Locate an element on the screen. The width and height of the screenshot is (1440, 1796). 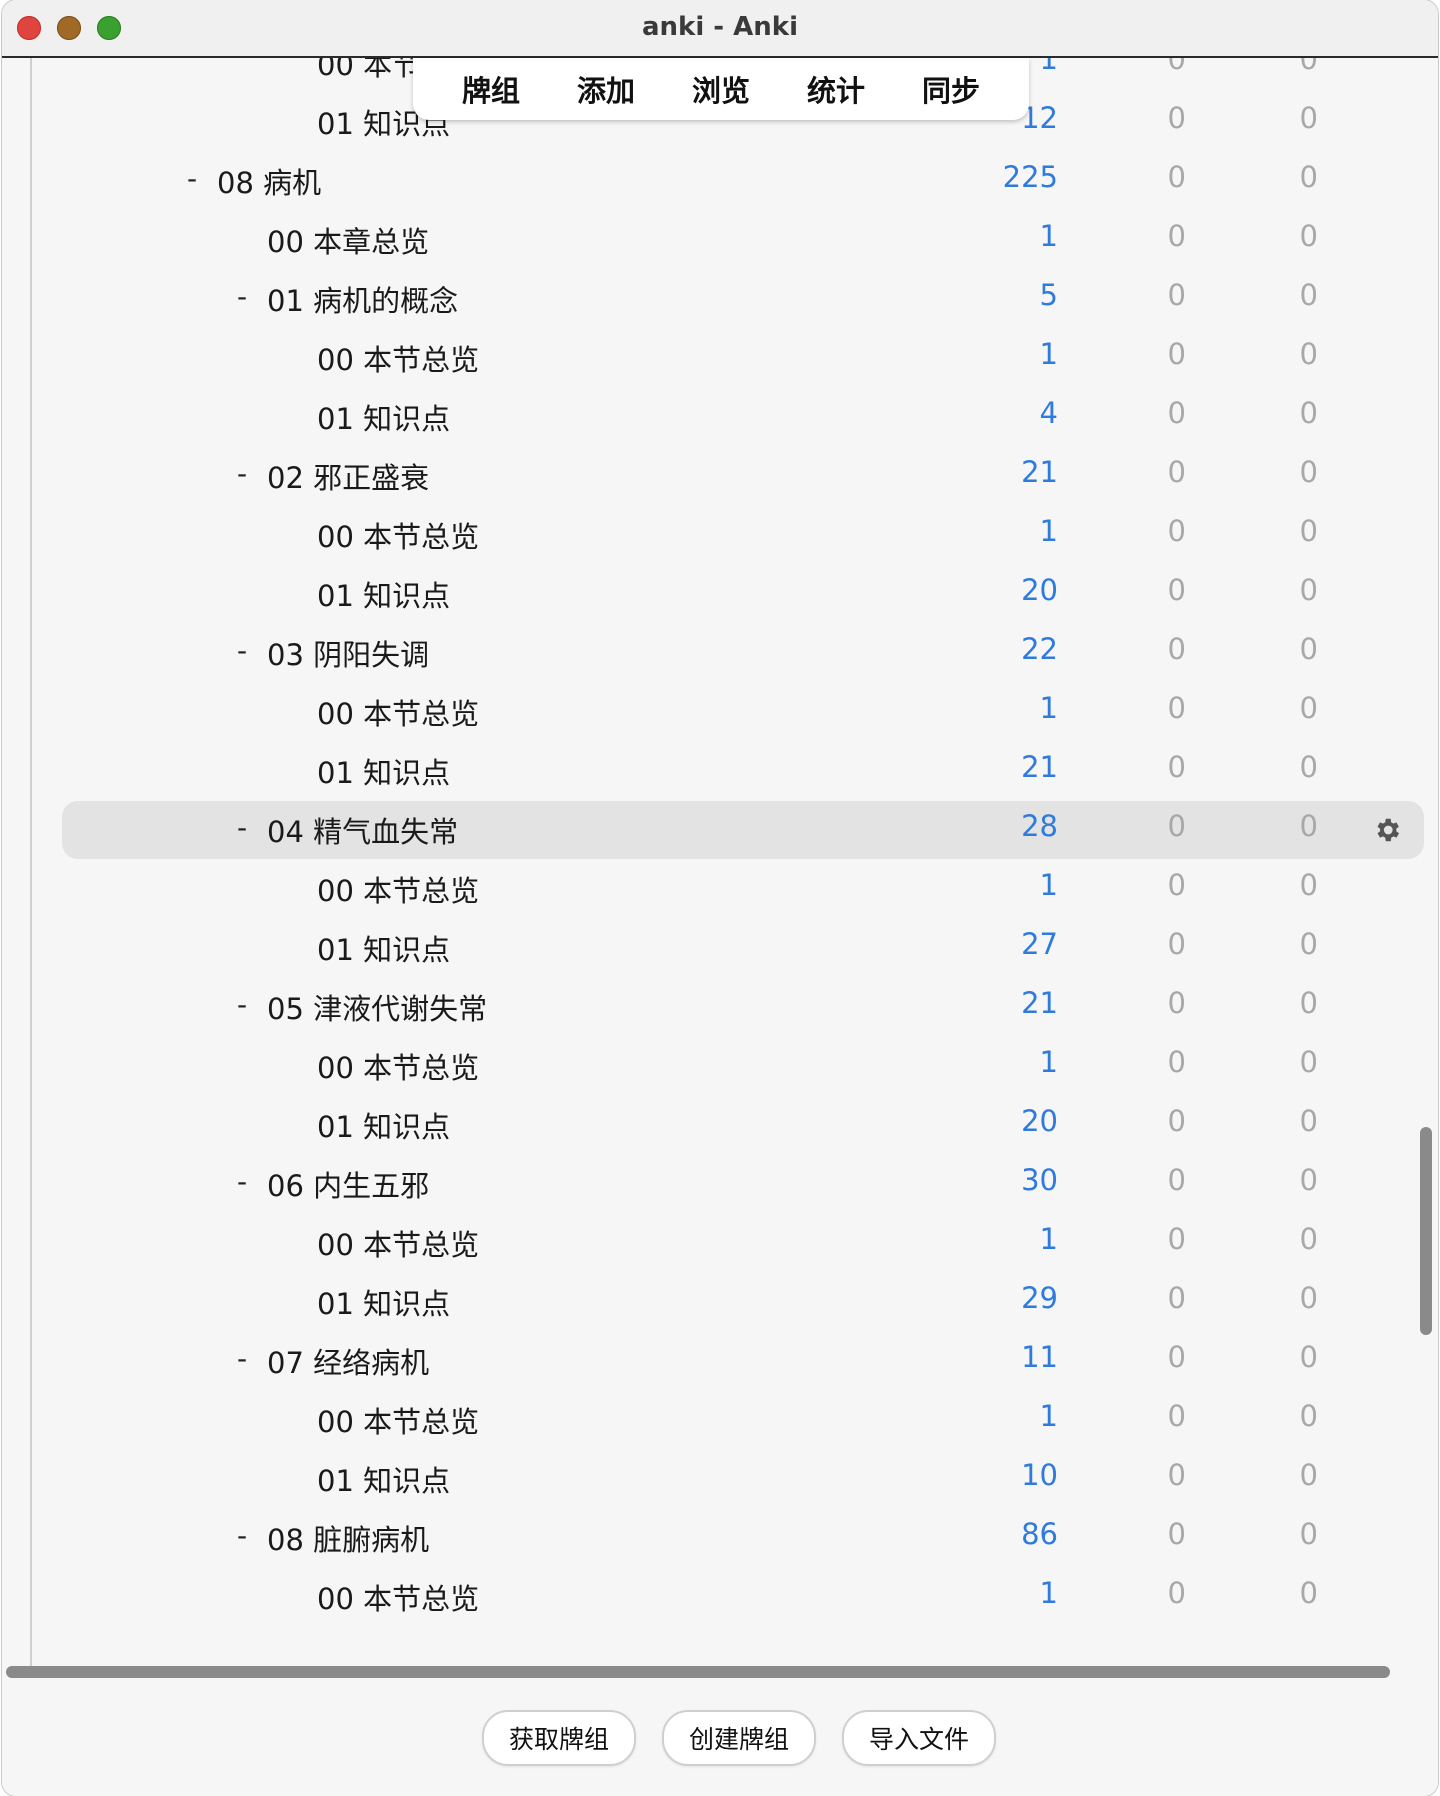
toolbar-stats-button: 统计 is located at coordinates (836, 89).